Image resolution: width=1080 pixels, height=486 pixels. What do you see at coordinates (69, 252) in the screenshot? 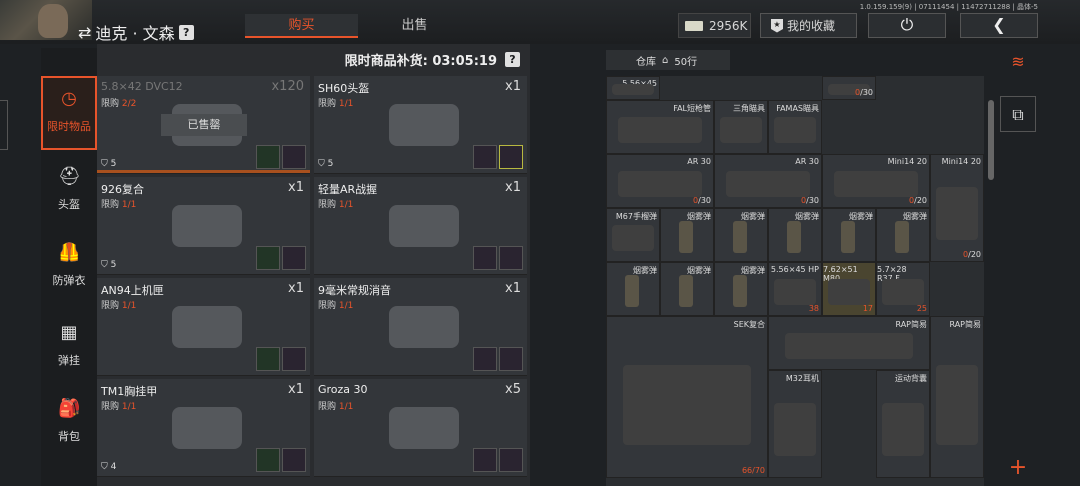
I see `vest-icon: 🦺` at bounding box center [69, 252].